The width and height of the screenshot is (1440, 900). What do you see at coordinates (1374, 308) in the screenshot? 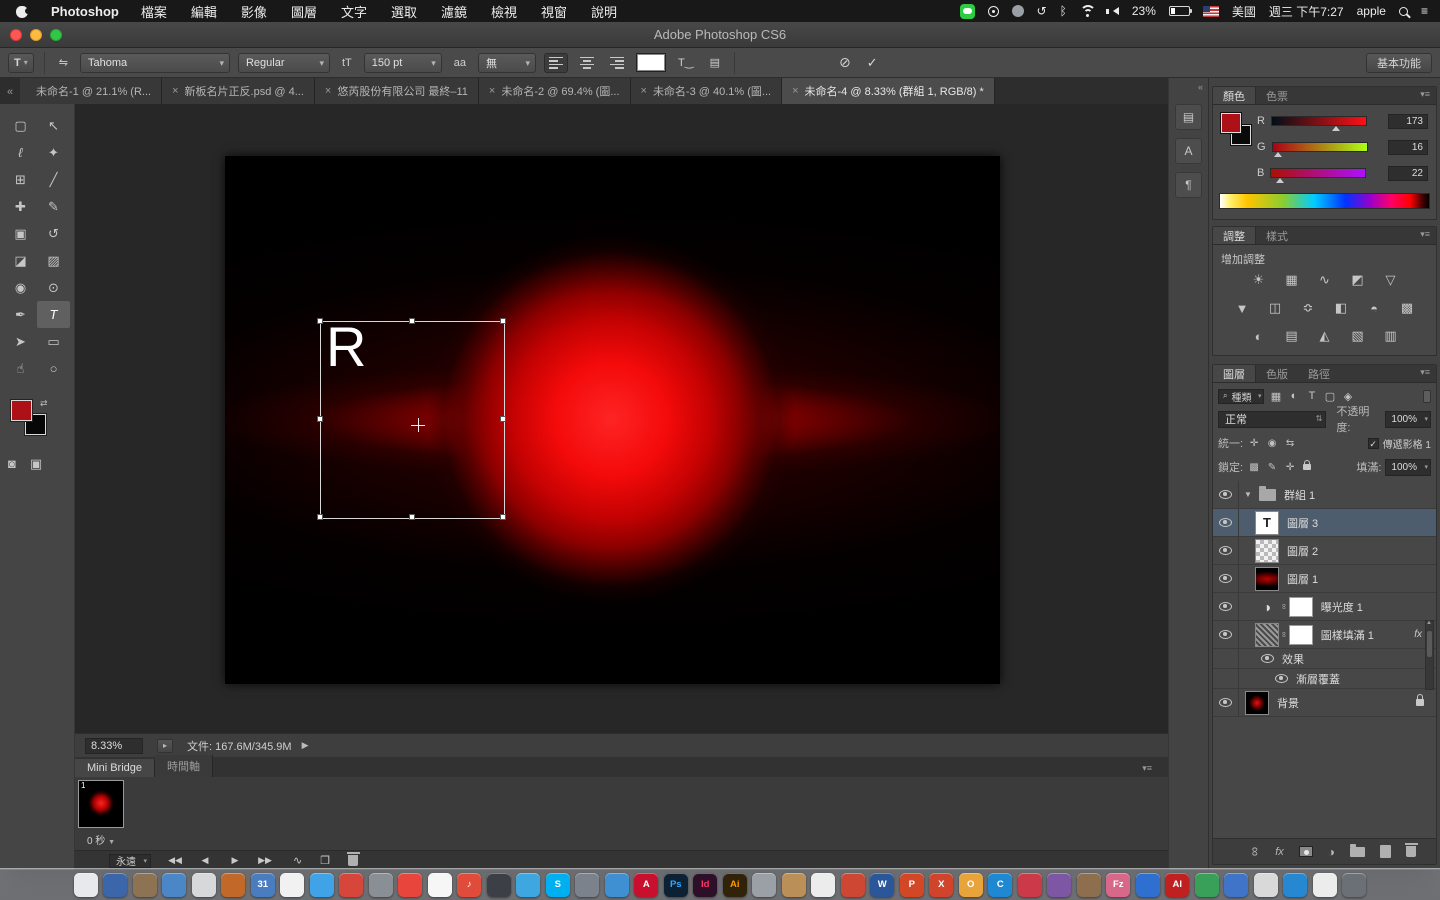
I see `adjustment-button: ◓` at bounding box center [1374, 308].